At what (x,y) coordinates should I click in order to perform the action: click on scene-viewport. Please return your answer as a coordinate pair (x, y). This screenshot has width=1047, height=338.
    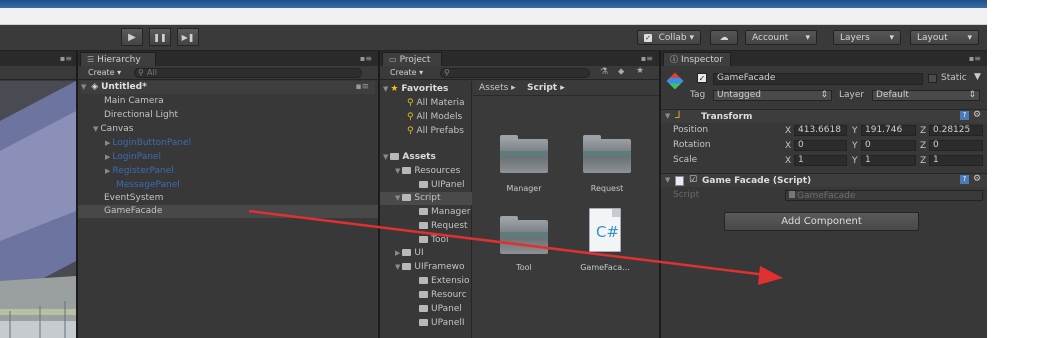
    Looking at the image, I should click on (38, 209).